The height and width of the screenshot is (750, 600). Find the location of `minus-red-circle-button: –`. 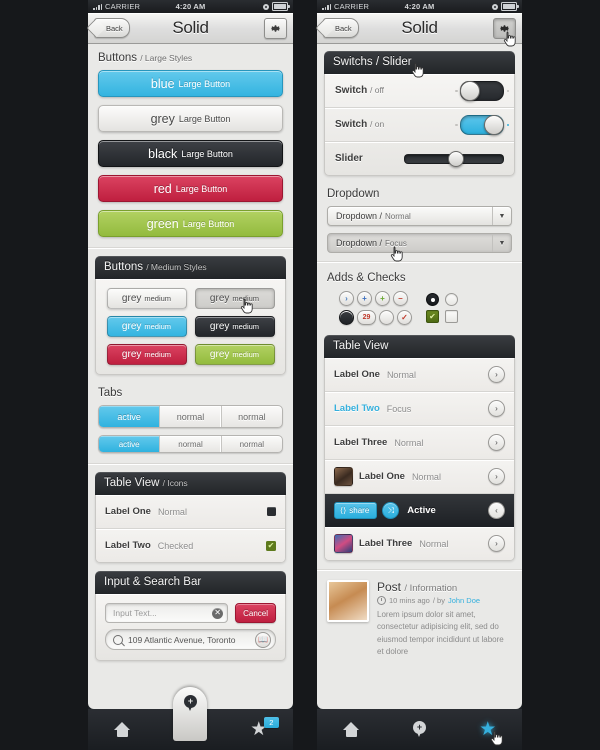

minus-red-circle-button: – is located at coordinates (400, 298).